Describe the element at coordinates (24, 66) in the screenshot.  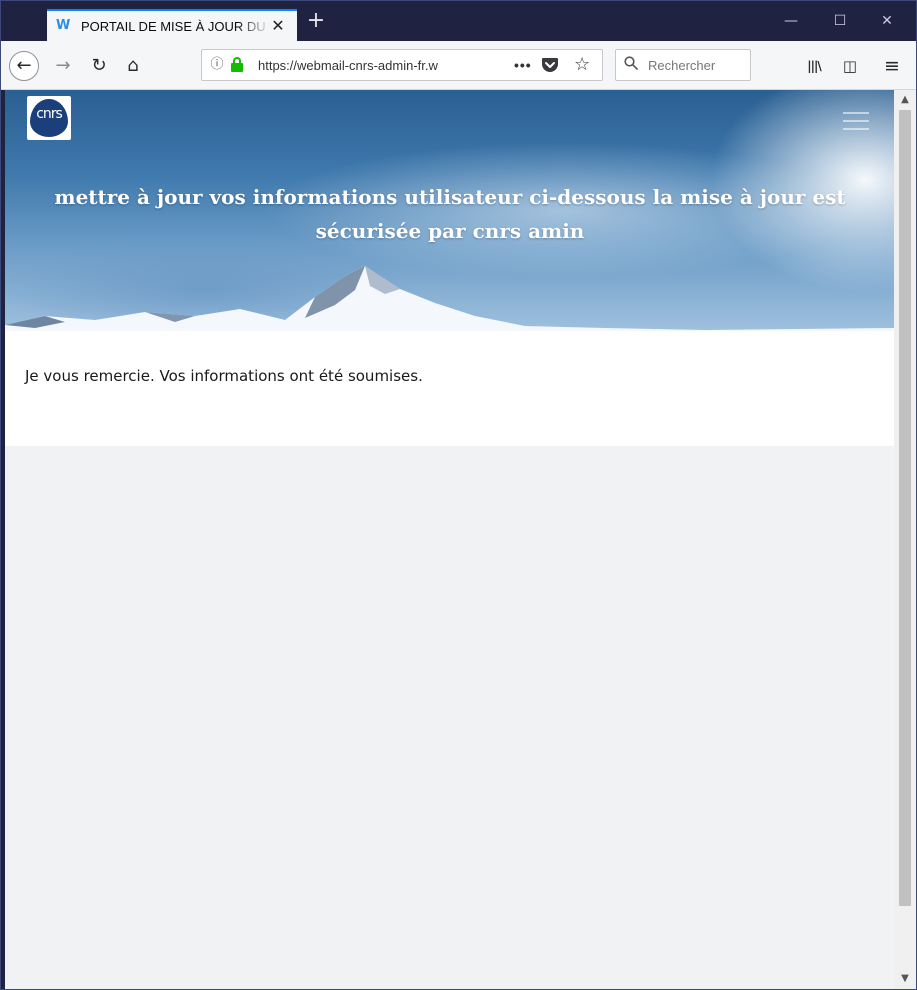
I see `back-button: ←` at that location.